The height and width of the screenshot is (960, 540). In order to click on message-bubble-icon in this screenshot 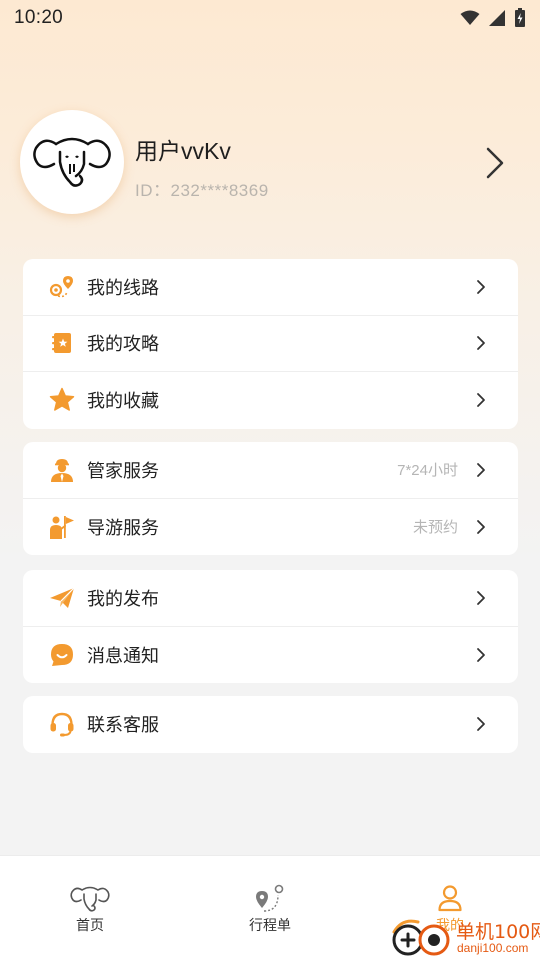, I will do `click(62, 655)`.